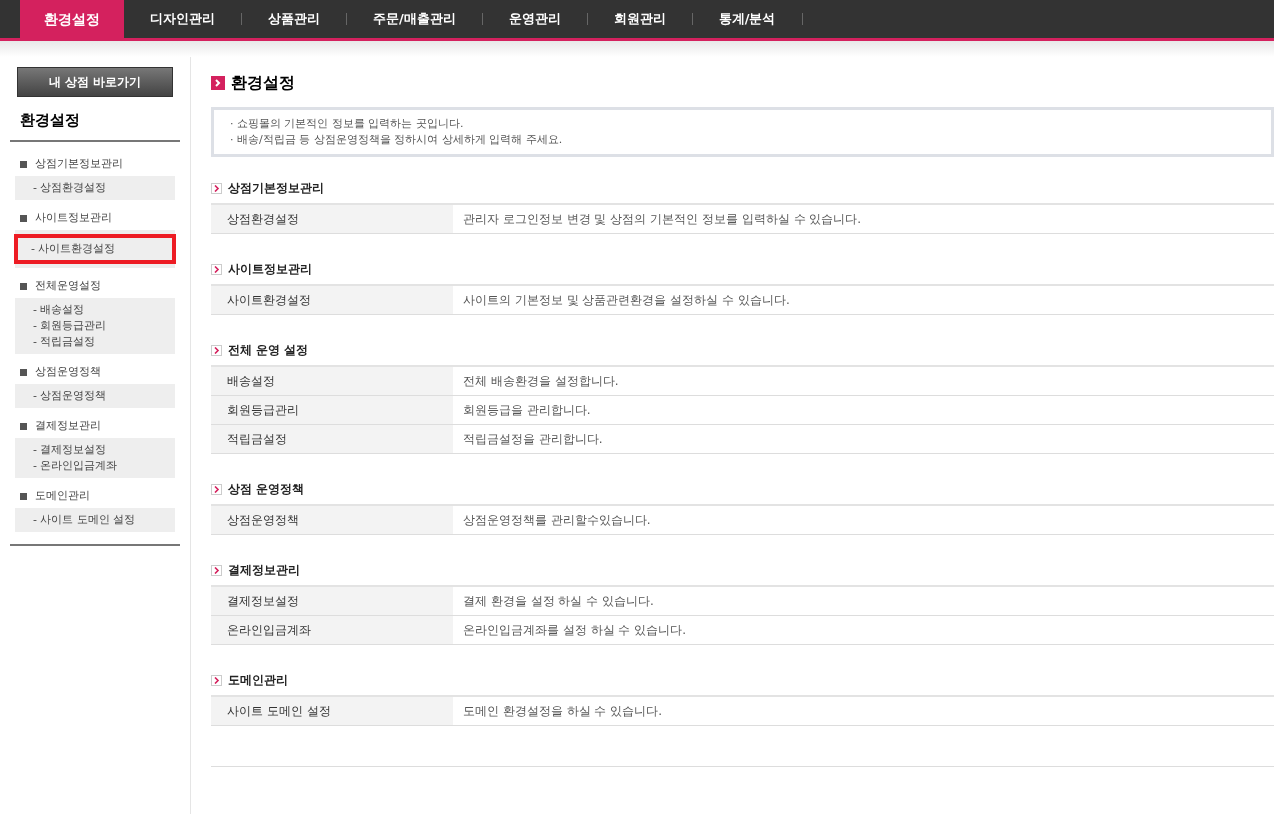 This screenshot has width=1274, height=814. What do you see at coordinates (563, 711) in the screenshot?
I see `table-cell-text: 도메인 환경설정을 하실 수 있습니다.` at bounding box center [563, 711].